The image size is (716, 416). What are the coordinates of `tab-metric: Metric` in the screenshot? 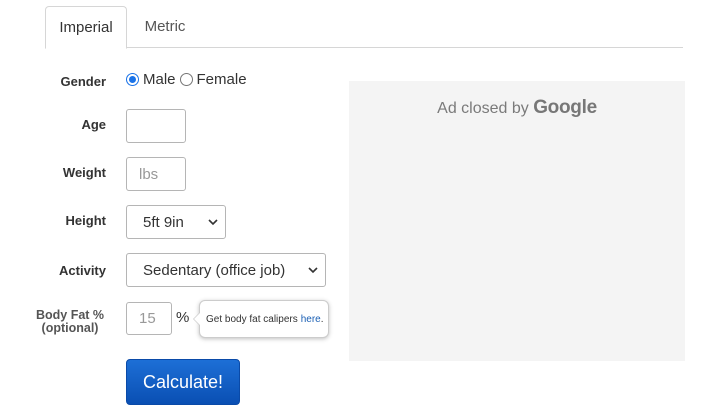 It's located at (165, 27).